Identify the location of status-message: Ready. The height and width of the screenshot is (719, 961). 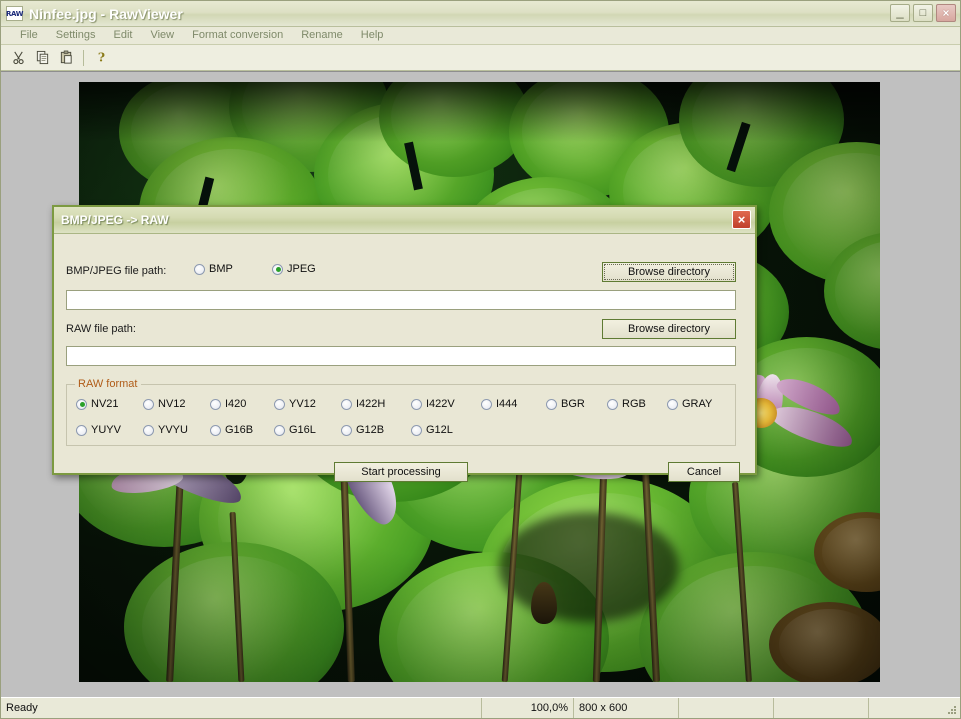
(241, 708).